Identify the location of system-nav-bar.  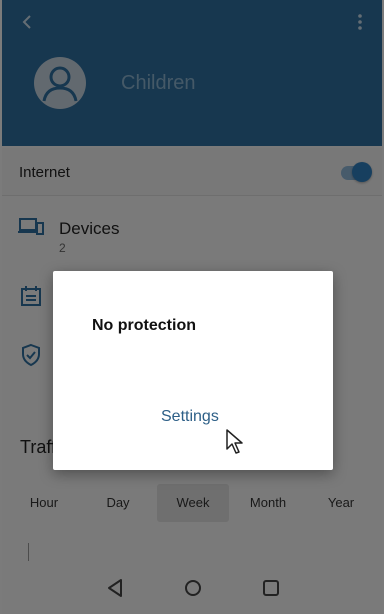
(192, 587).